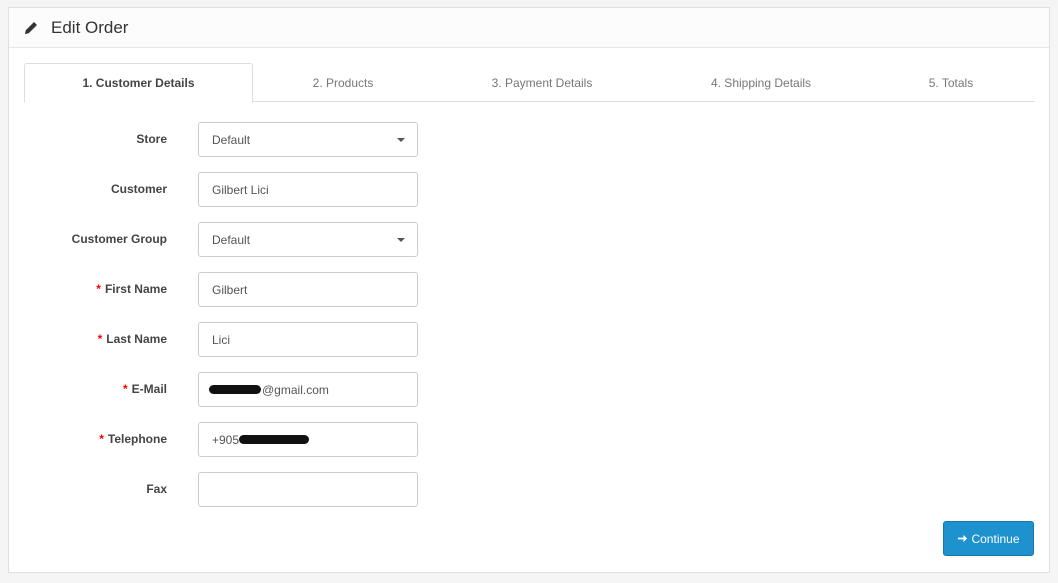 This screenshot has height=583, width=1058. Describe the element at coordinates (151, 139) in the screenshot. I see `store-label: Store` at that location.